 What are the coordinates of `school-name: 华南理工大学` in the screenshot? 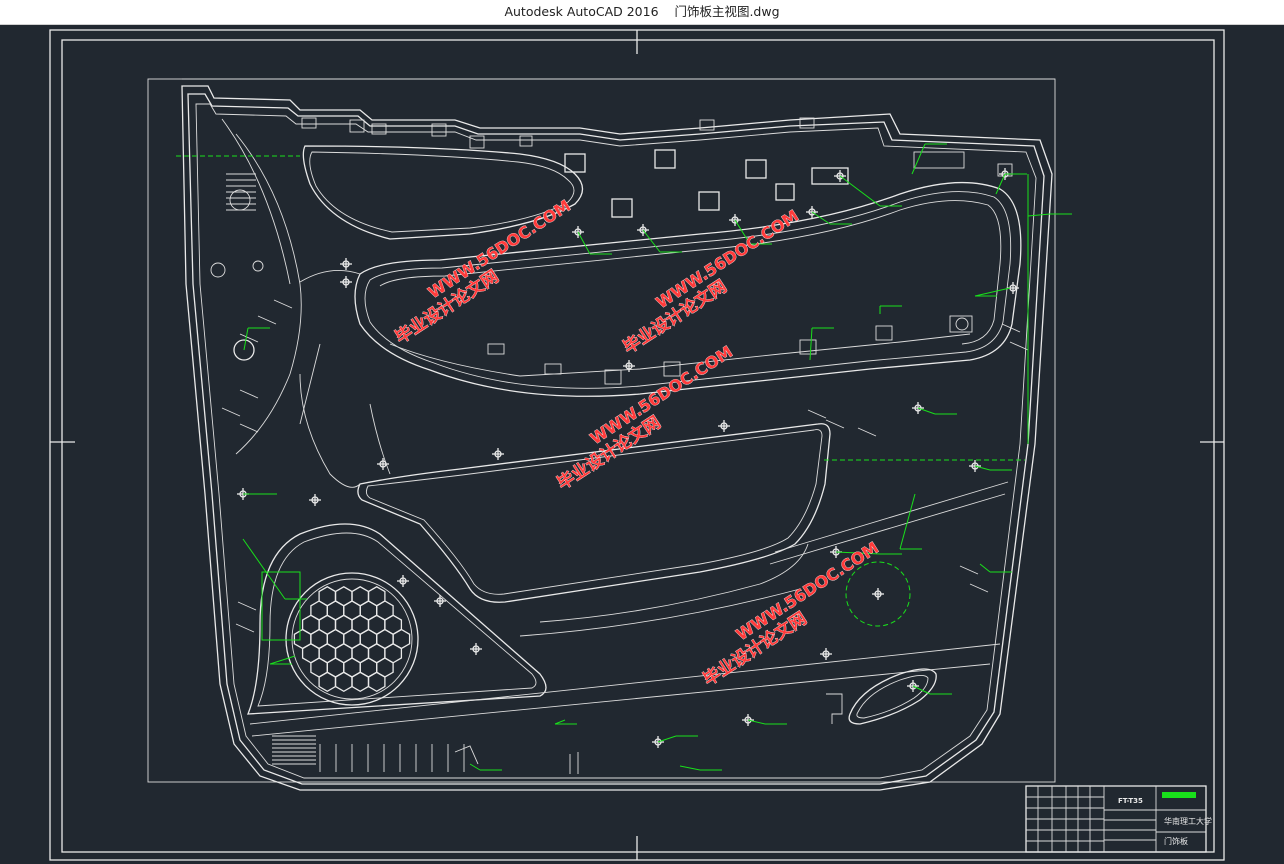 It's located at (1188, 821).